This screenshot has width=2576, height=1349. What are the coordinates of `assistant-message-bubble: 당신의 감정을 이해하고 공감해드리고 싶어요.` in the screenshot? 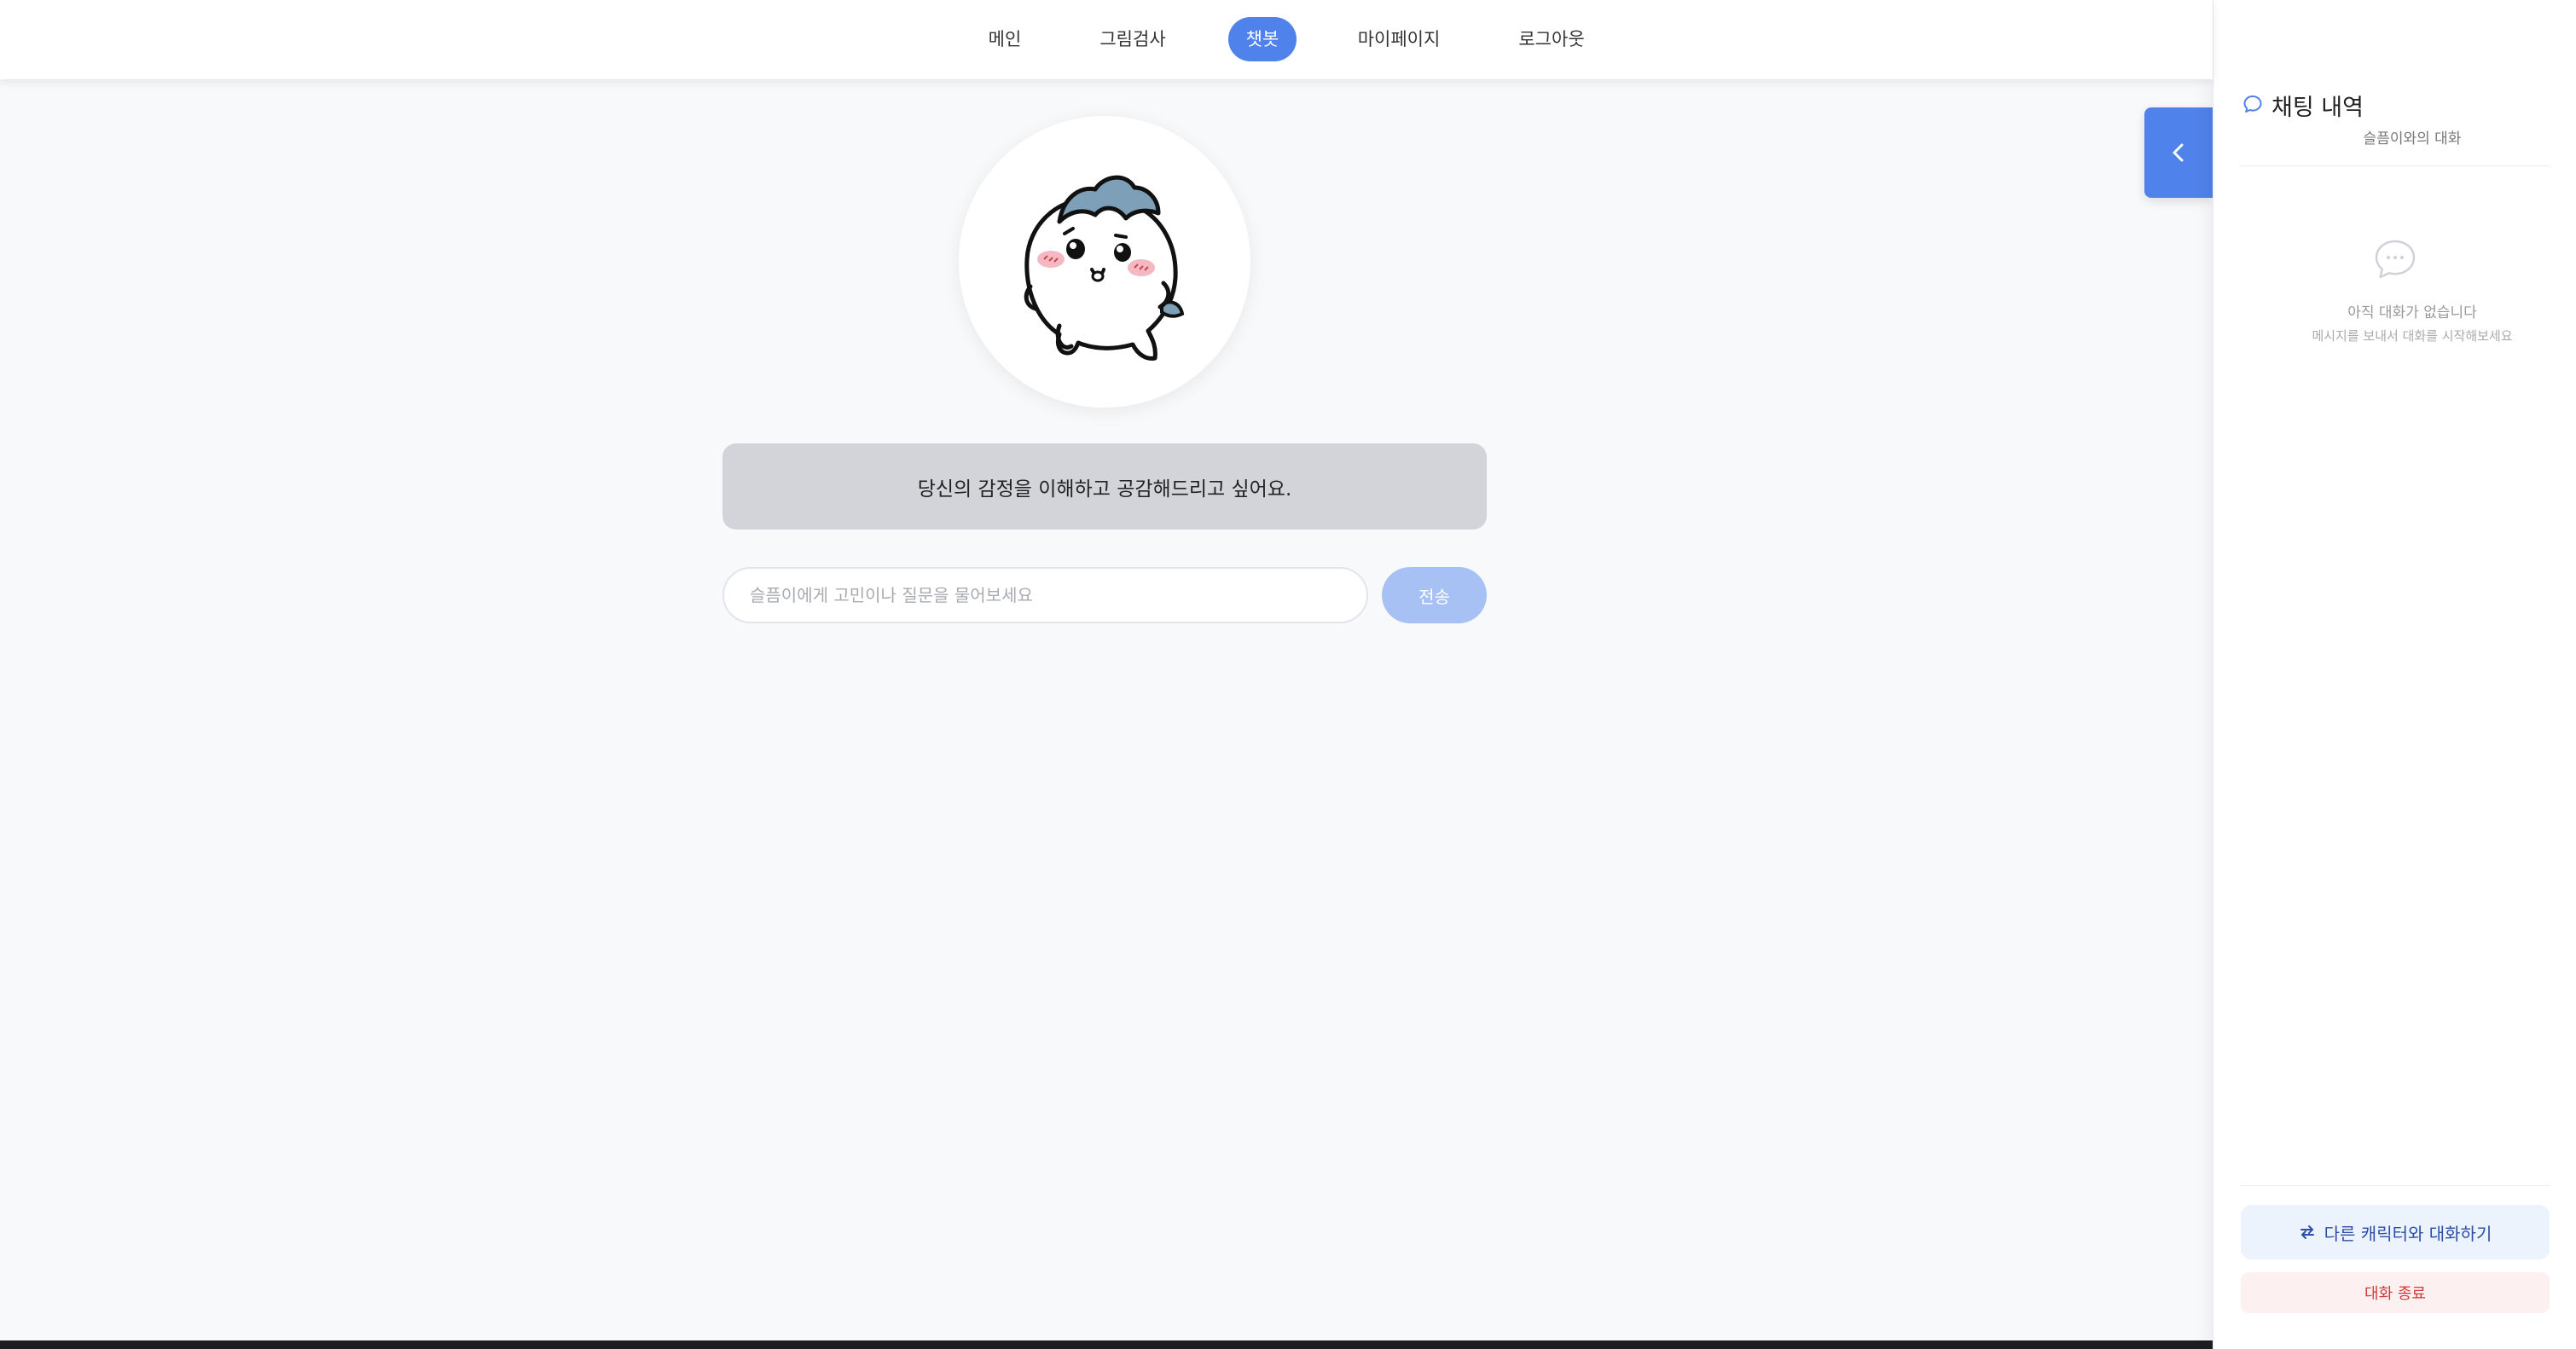 It's located at (1104, 486).